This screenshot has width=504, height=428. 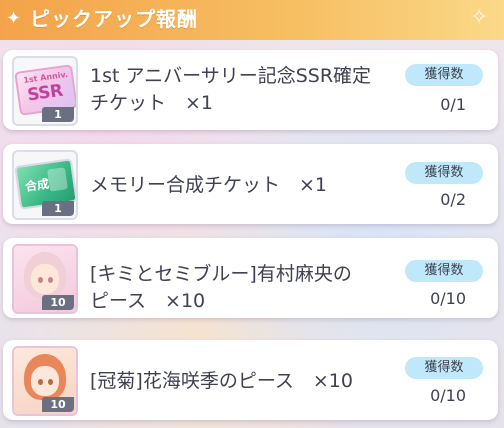 I want to click on sparkle-decoration-icon: ✧, so click(x=479, y=17).